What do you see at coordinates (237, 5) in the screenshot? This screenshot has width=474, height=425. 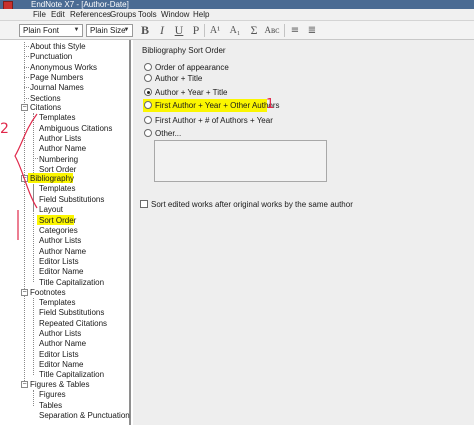 I see `window-titlebar: EndNote X7 - [Author-Date]` at bounding box center [237, 5].